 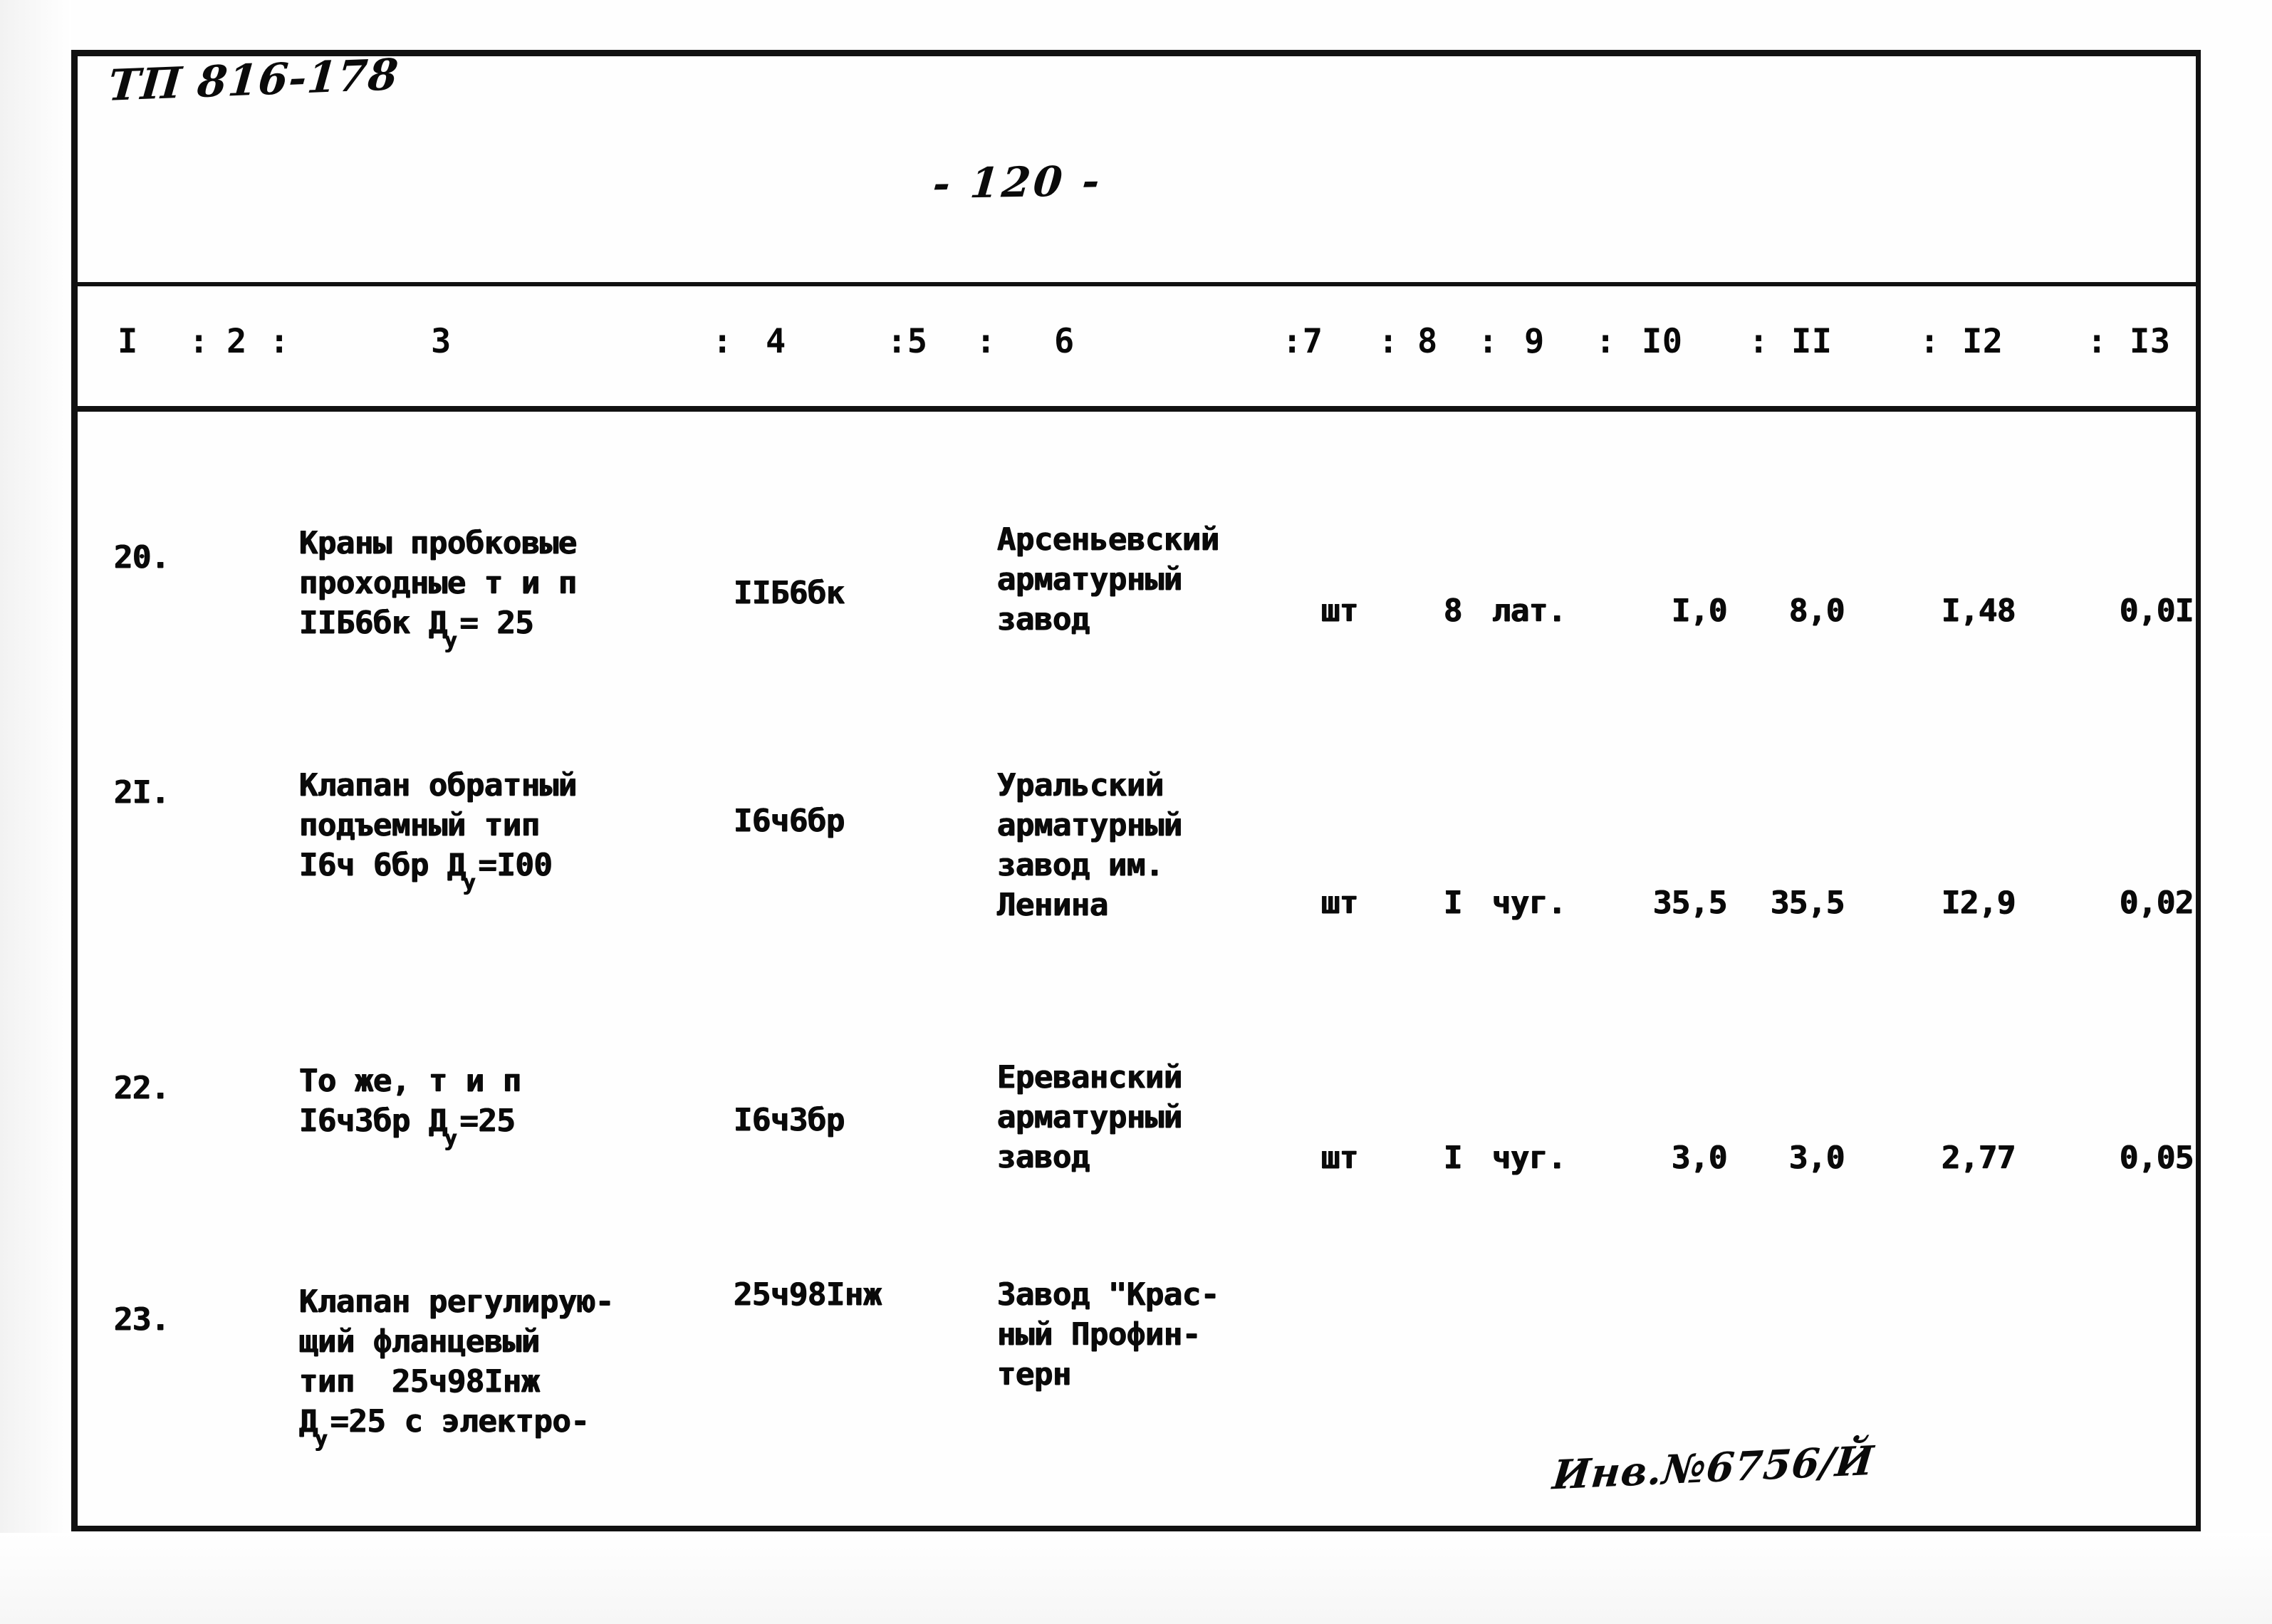 What do you see at coordinates (1534, 341) in the screenshot?
I see `column-number-14: 9` at bounding box center [1534, 341].